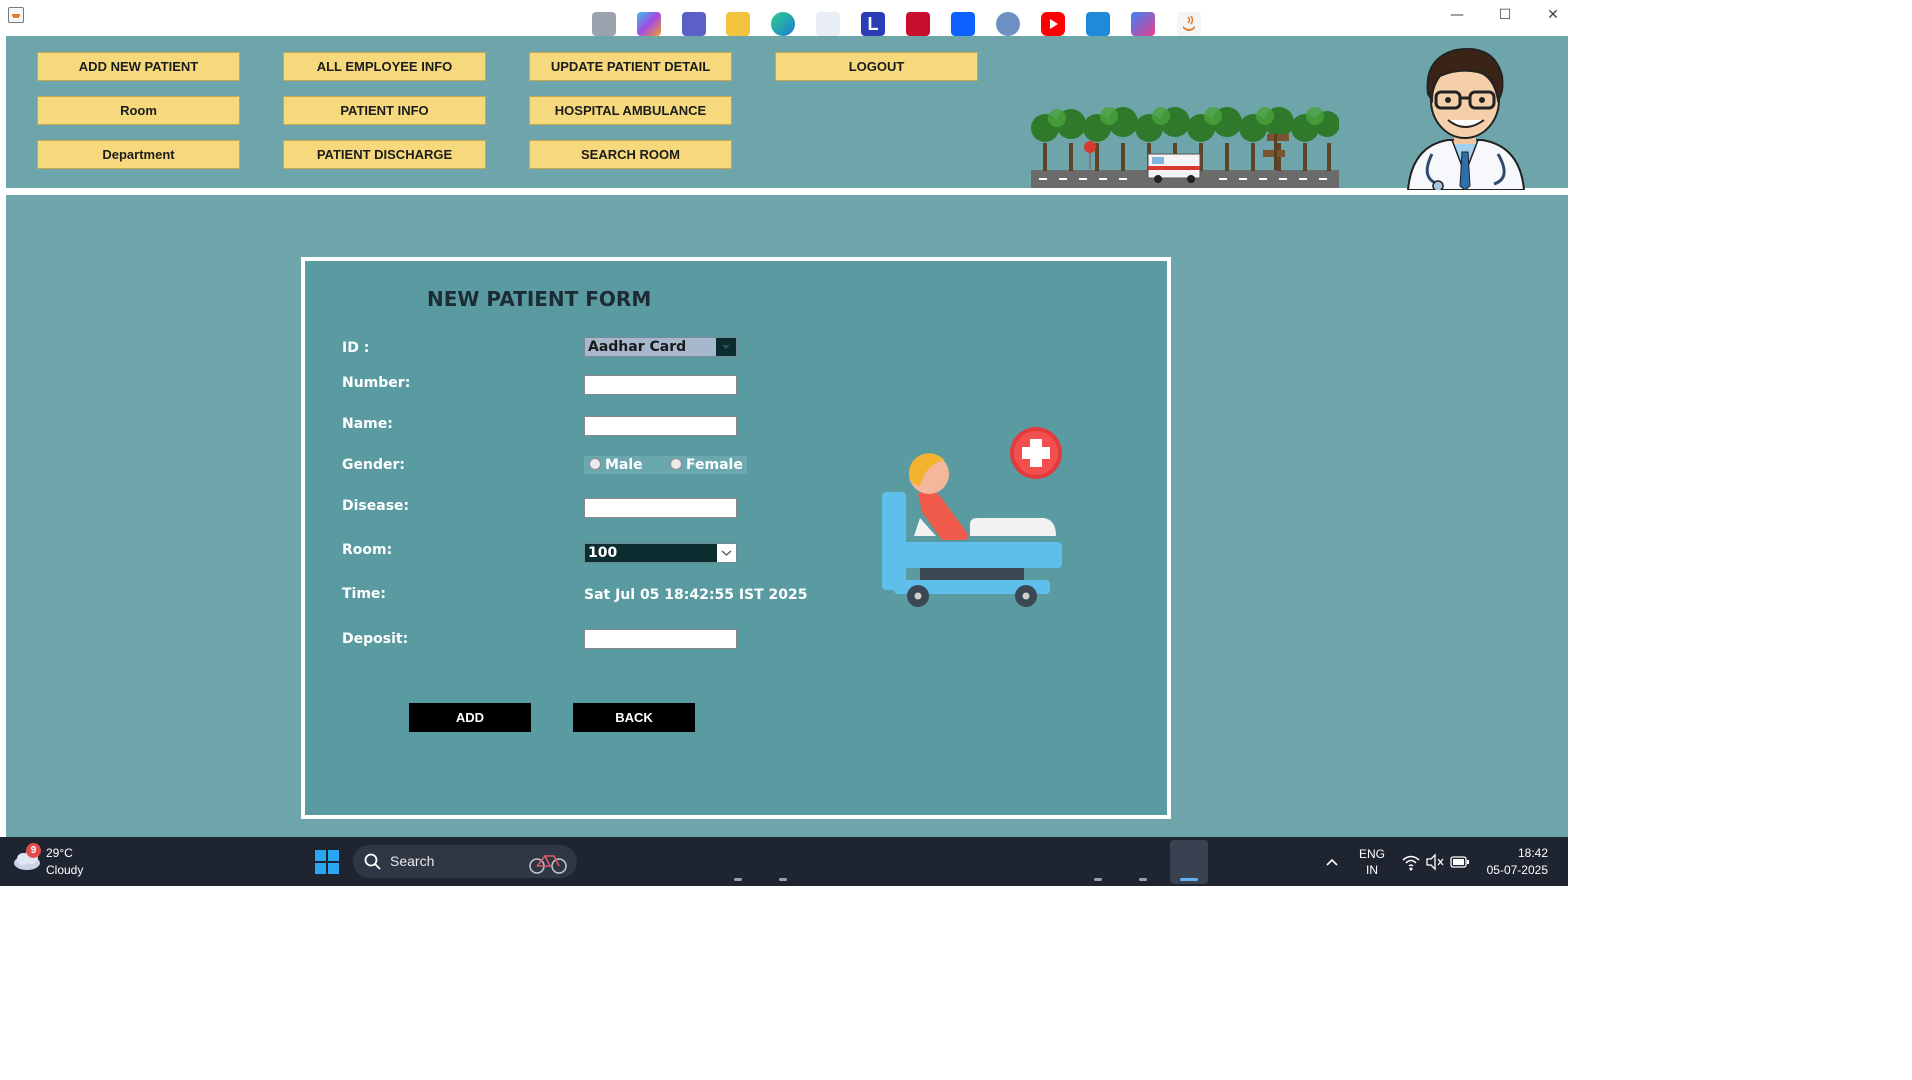 This screenshot has height=1080, width=1912. What do you see at coordinates (384, 154) in the screenshot?
I see `patient-discharge-button: PATIENT DISCHARGE` at bounding box center [384, 154].